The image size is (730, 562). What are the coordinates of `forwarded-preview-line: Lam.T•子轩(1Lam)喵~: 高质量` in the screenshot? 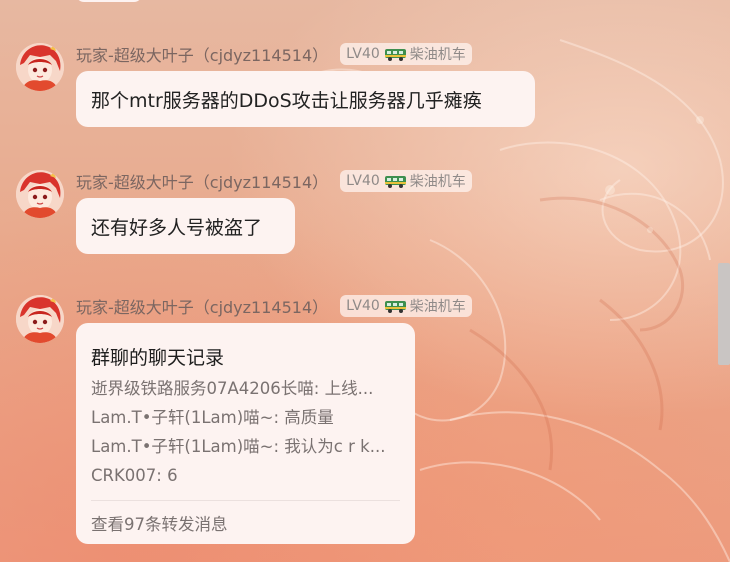 It's located at (212, 417).